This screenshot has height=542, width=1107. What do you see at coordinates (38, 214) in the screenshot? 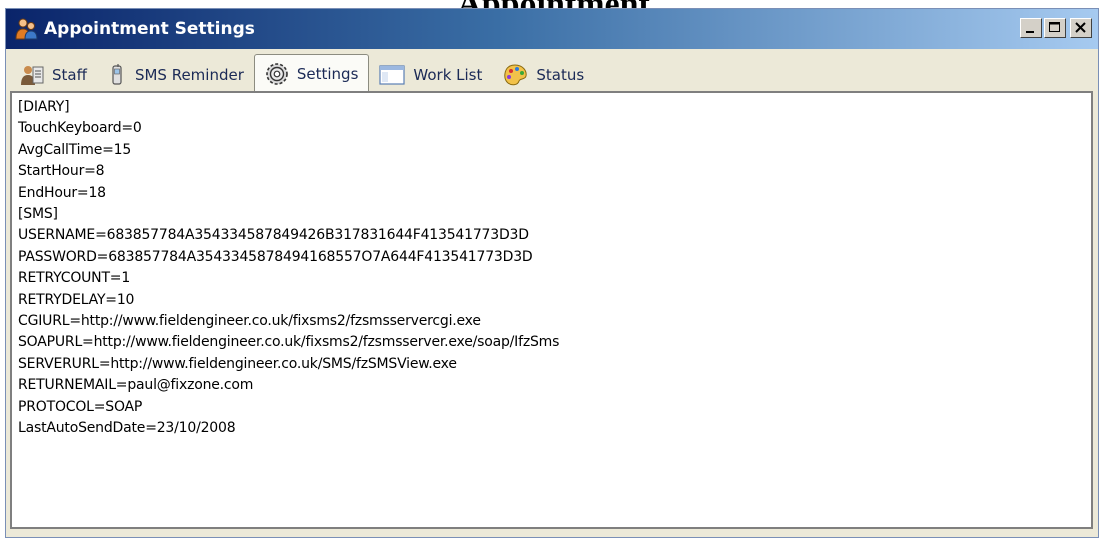
I see `settings-line: [SMS]` at bounding box center [38, 214].